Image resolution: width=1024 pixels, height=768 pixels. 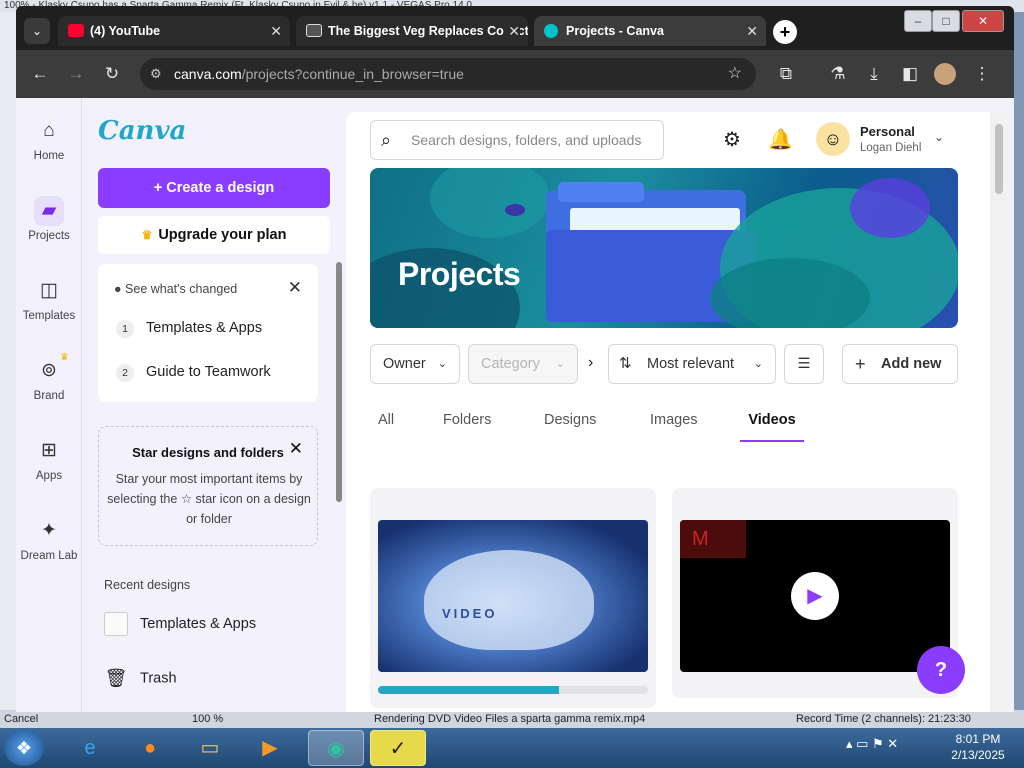 What do you see at coordinates (208, 719) in the screenshot?
I see `background-zoom: 100 %` at bounding box center [208, 719].